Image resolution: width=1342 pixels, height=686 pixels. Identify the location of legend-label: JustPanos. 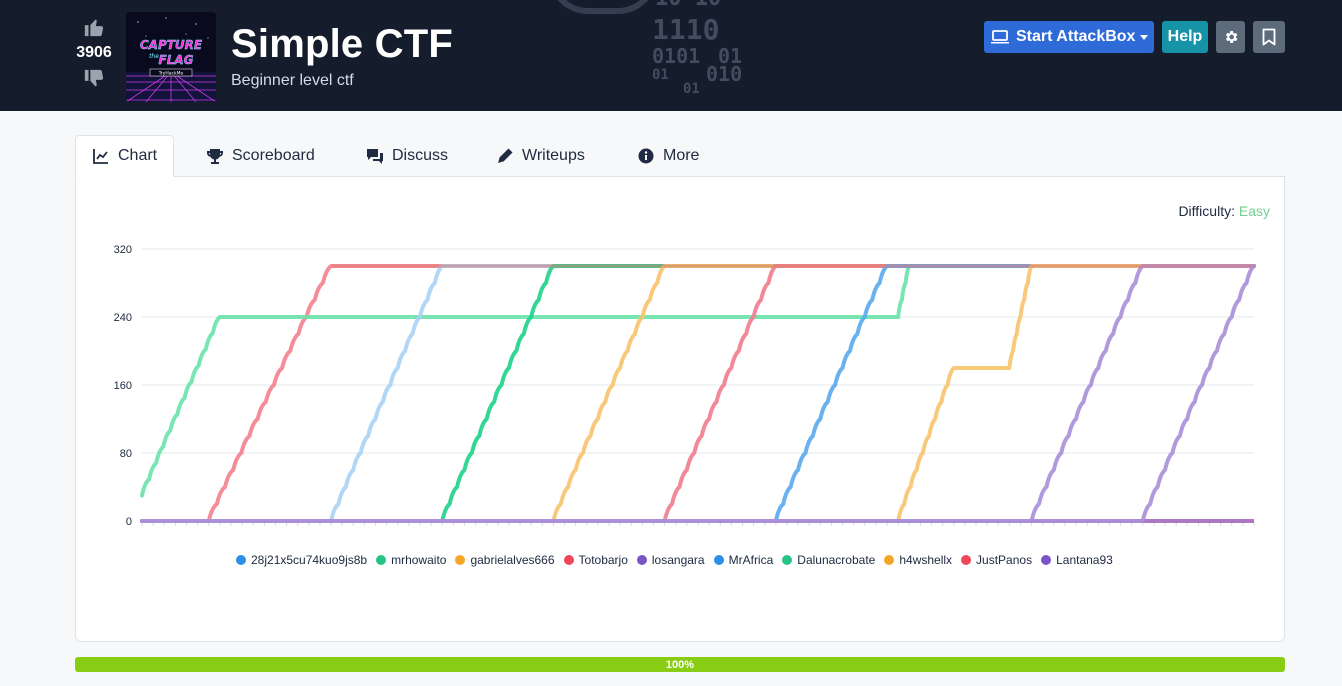
(1004, 560).